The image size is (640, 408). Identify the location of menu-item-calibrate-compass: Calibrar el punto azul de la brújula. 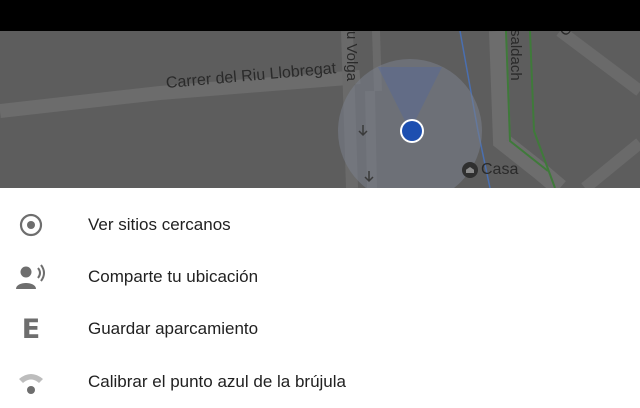
(320, 382).